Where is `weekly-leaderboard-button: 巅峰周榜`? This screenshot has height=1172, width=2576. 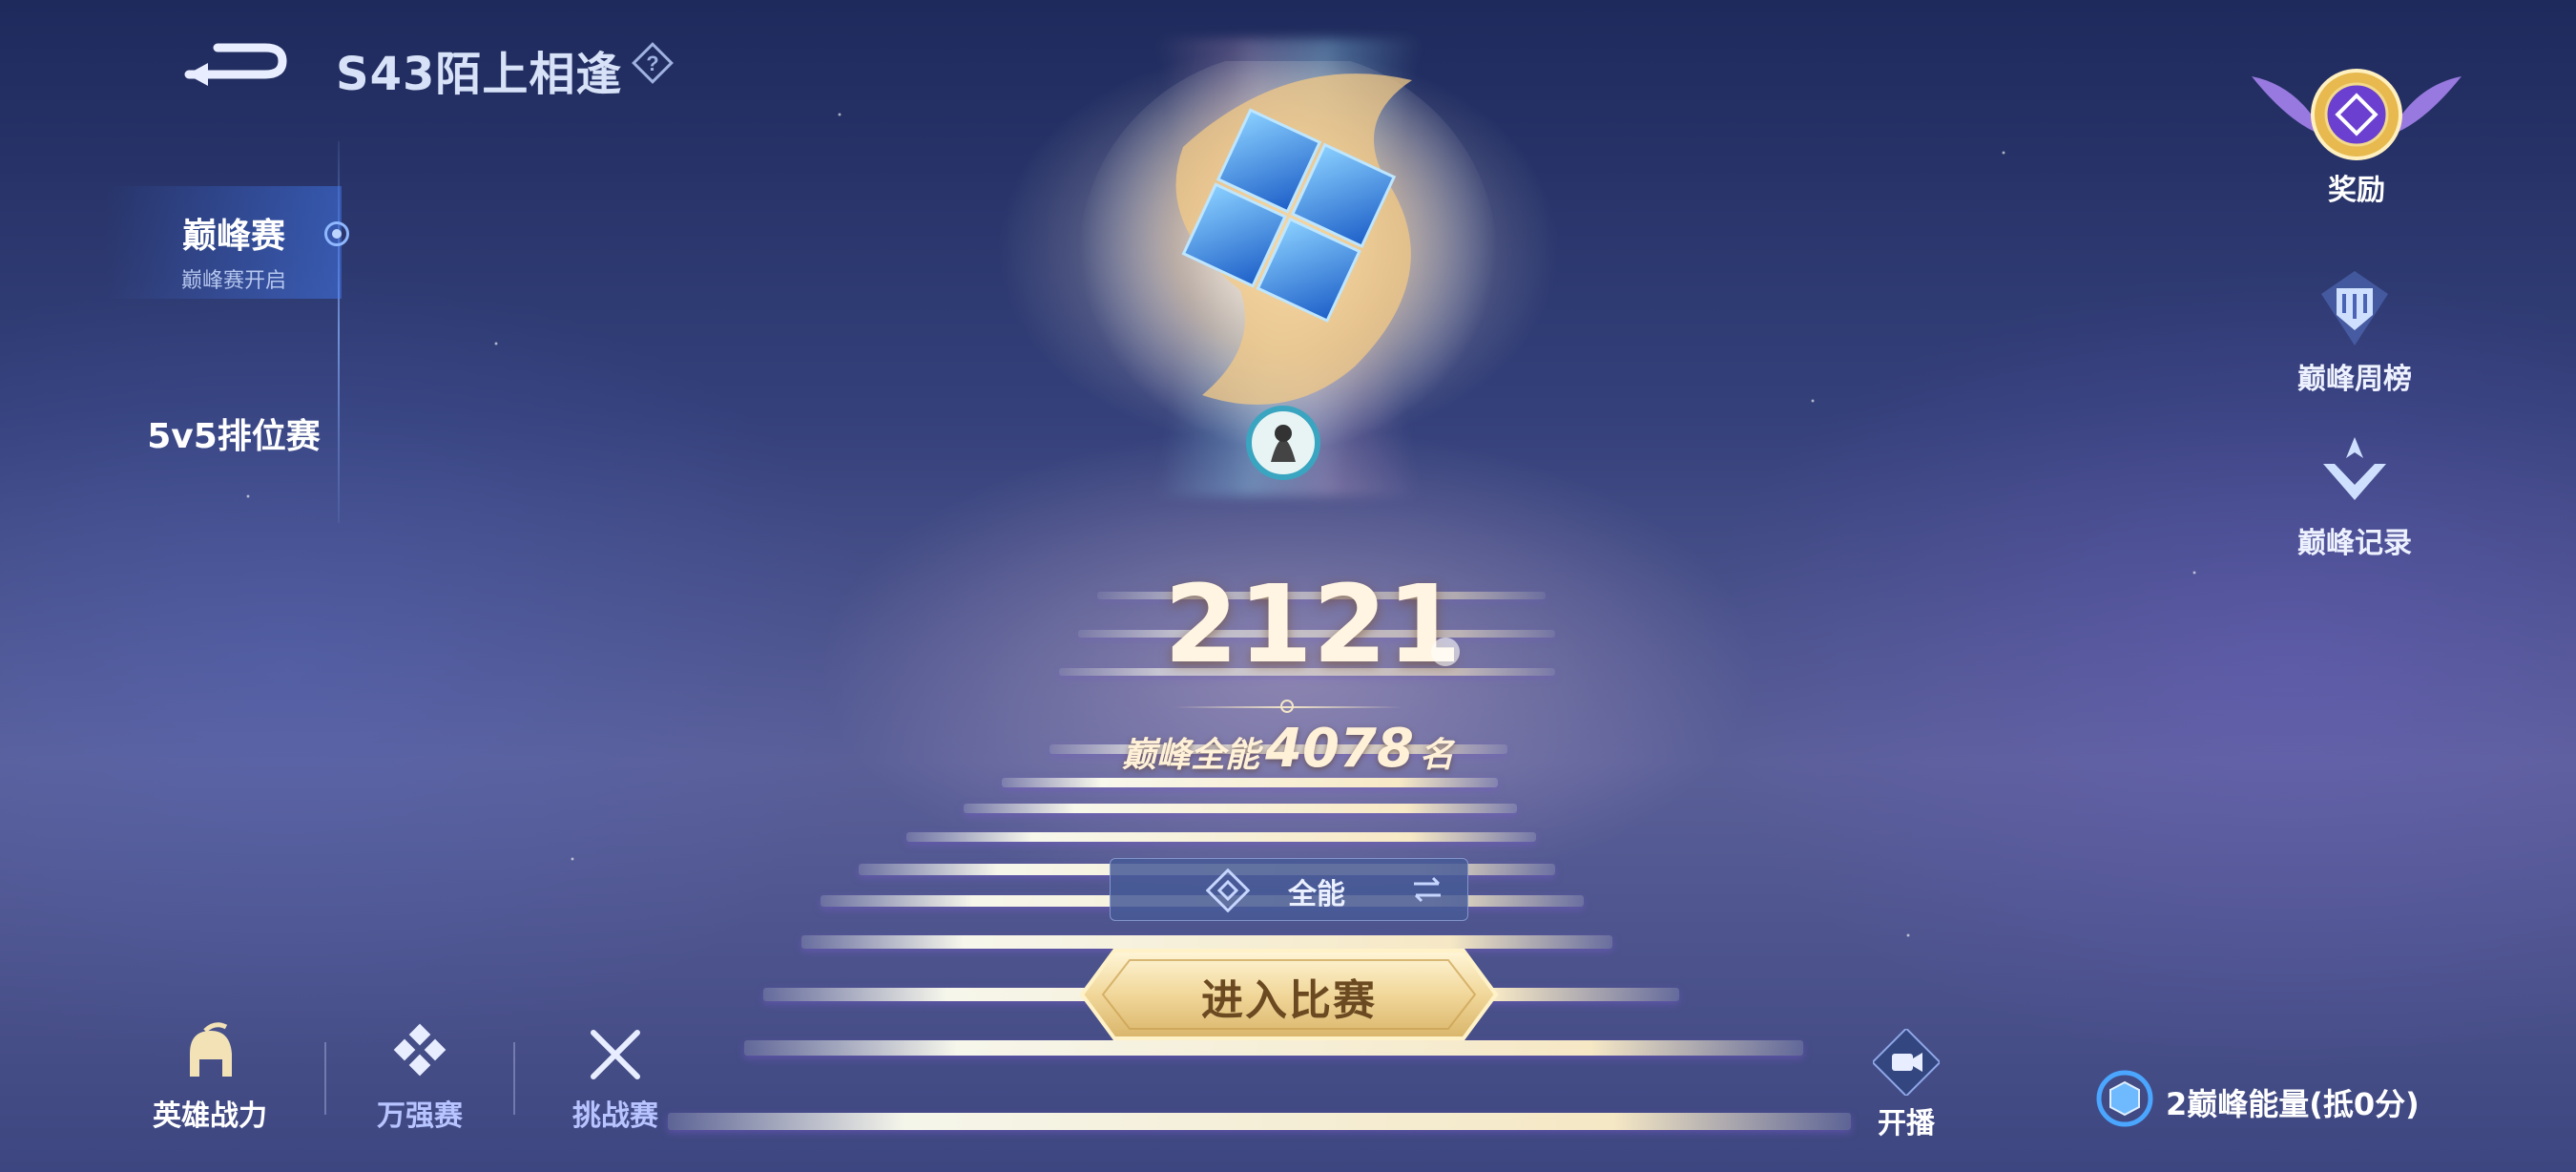 weekly-leaderboard-button: 巅峰周榜 is located at coordinates (2354, 331).